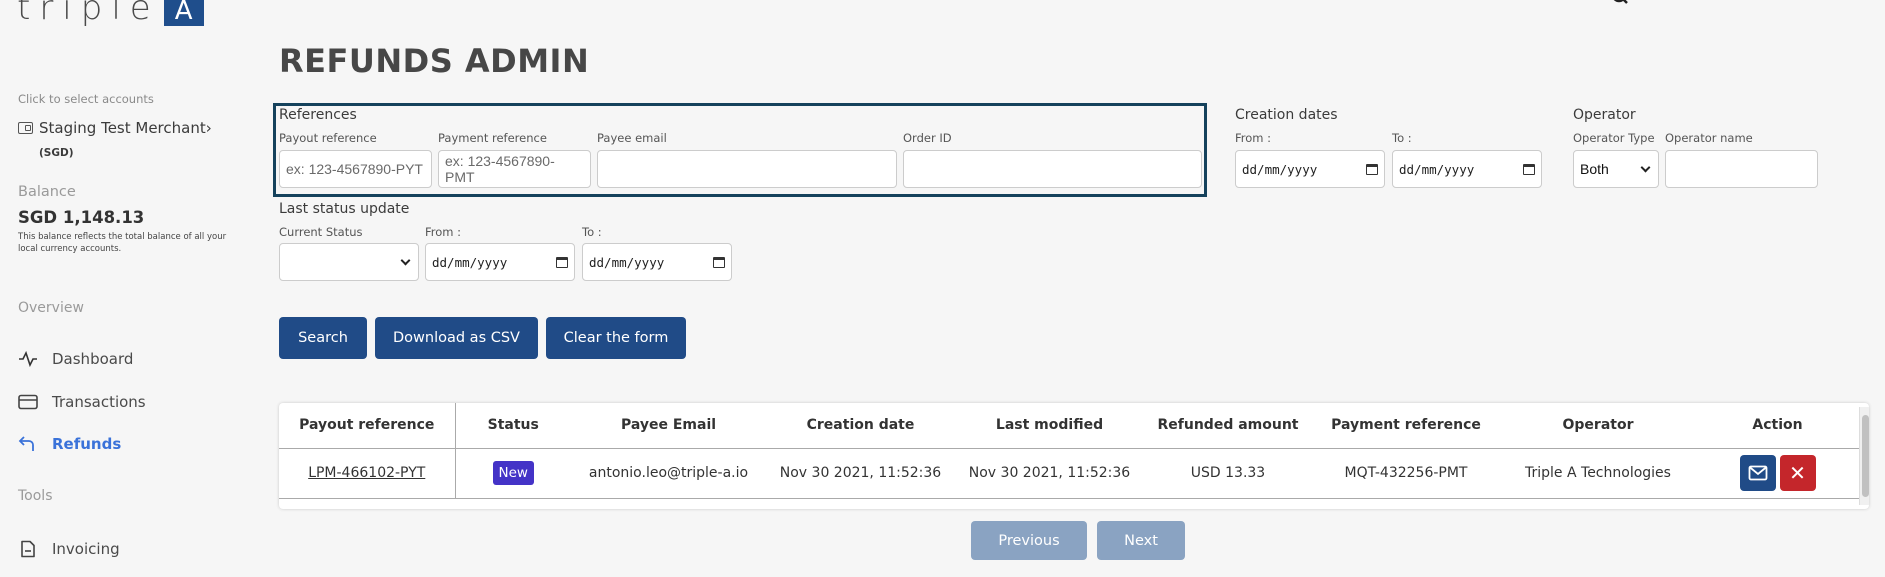  What do you see at coordinates (1777, 473) in the screenshot?
I see `action-cell: ✕` at bounding box center [1777, 473].